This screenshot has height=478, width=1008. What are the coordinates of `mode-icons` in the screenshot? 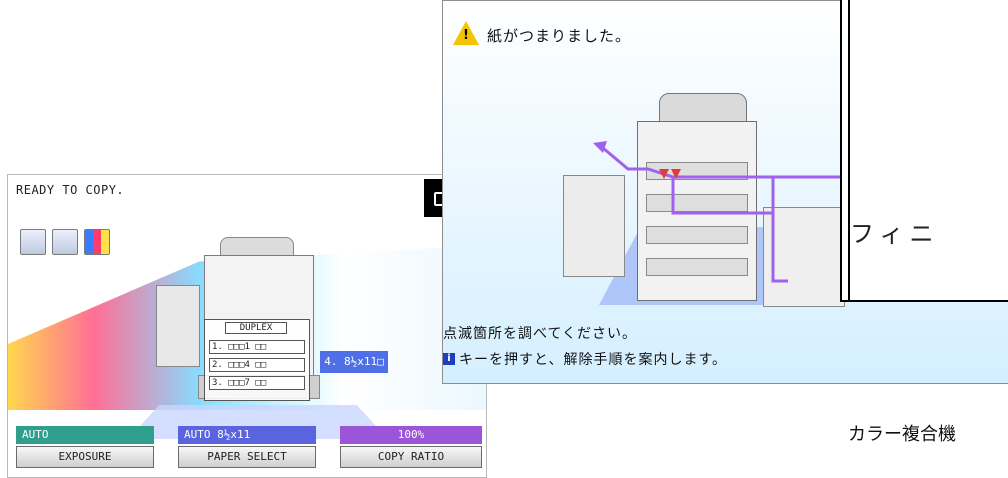 It's located at (65, 242).